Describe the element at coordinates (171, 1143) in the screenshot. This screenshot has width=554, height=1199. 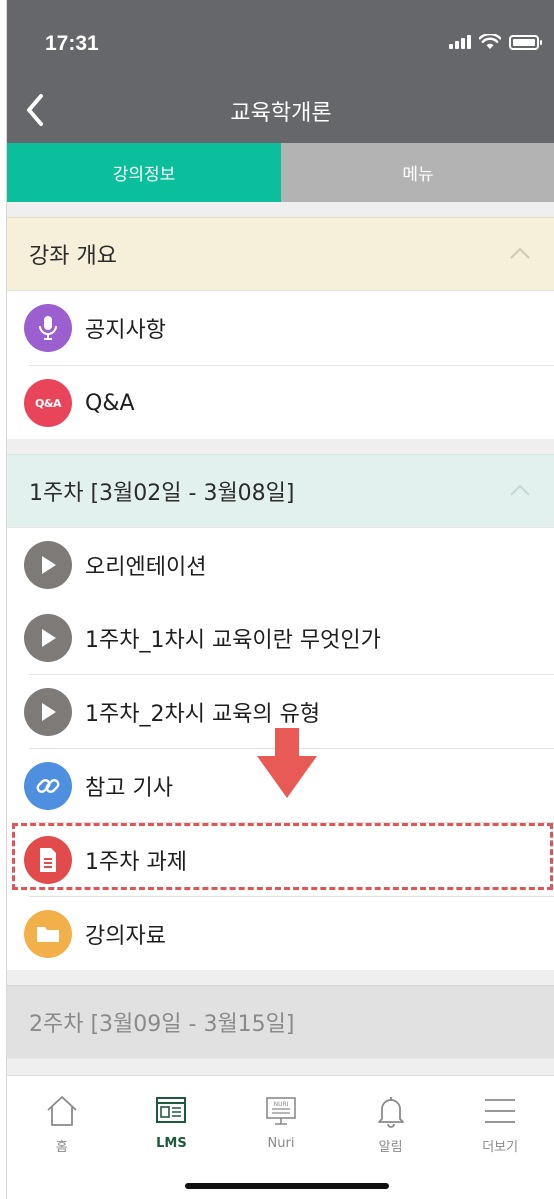
I see `nav-label: LMS` at that location.